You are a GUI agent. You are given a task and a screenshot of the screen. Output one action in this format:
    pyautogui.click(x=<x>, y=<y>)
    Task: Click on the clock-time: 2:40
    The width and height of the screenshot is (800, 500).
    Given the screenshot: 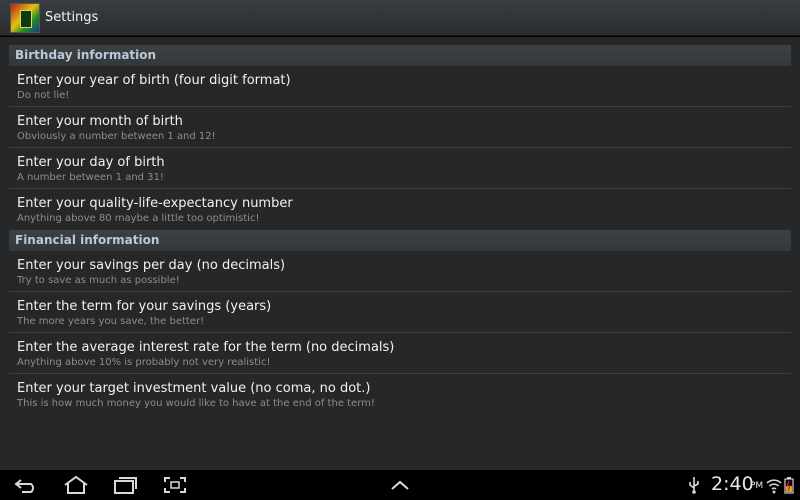 What is the action you would take?
    pyautogui.click(x=732, y=484)
    